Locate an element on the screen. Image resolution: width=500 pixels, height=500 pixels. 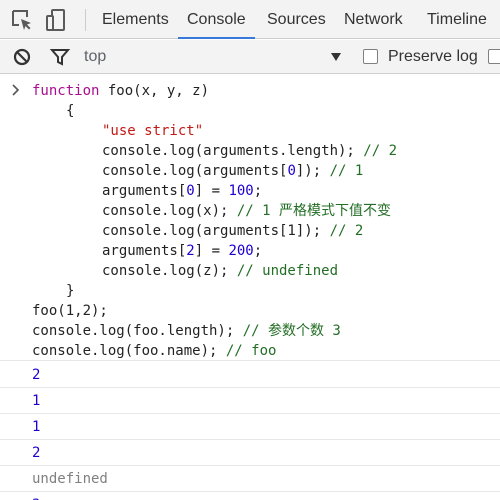
code-line: { is located at coordinates (70, 111).